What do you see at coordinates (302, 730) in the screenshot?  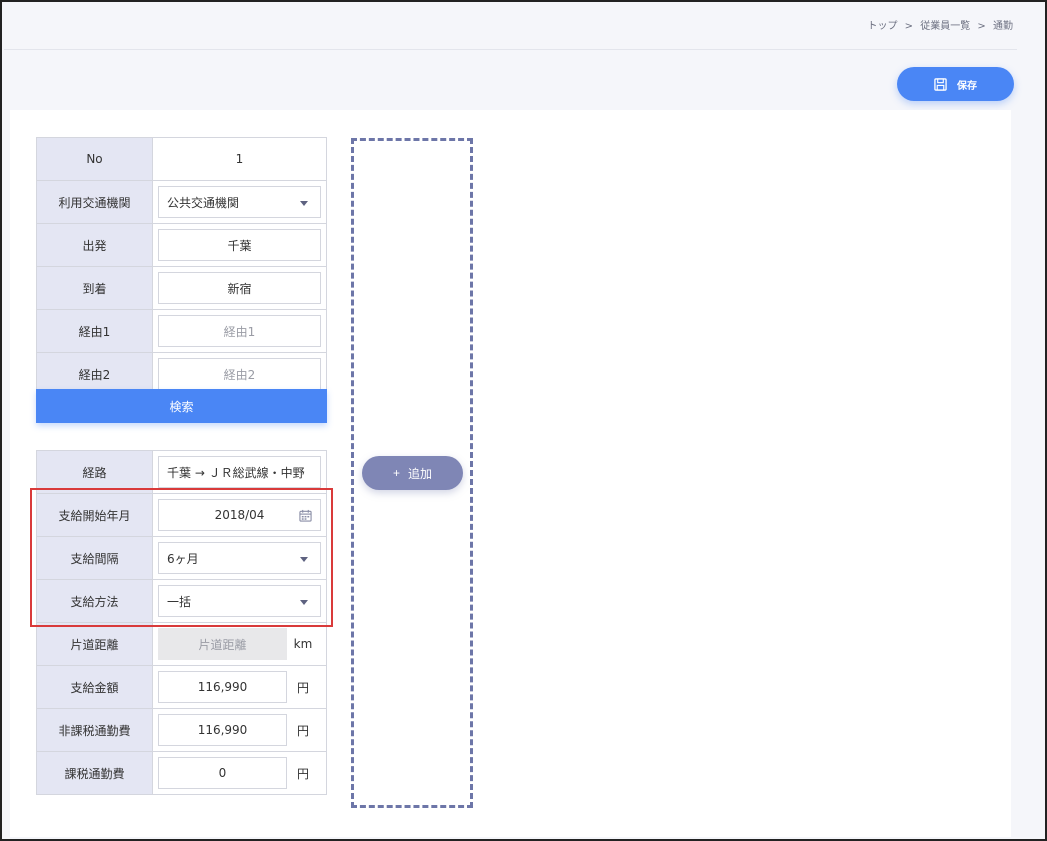 I see `nontaxable-unit: 円` at bounding box center [302, 730].